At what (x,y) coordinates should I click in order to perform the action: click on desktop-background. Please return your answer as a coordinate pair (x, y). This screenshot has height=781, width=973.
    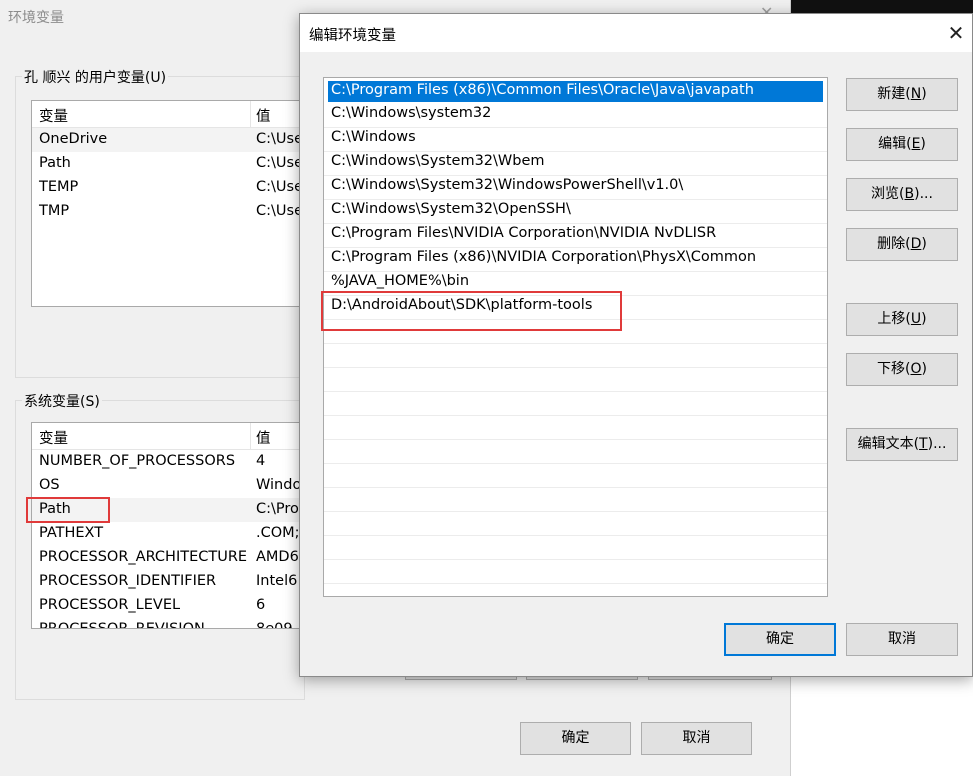
    Looking at the image, I should click on (882, 7).